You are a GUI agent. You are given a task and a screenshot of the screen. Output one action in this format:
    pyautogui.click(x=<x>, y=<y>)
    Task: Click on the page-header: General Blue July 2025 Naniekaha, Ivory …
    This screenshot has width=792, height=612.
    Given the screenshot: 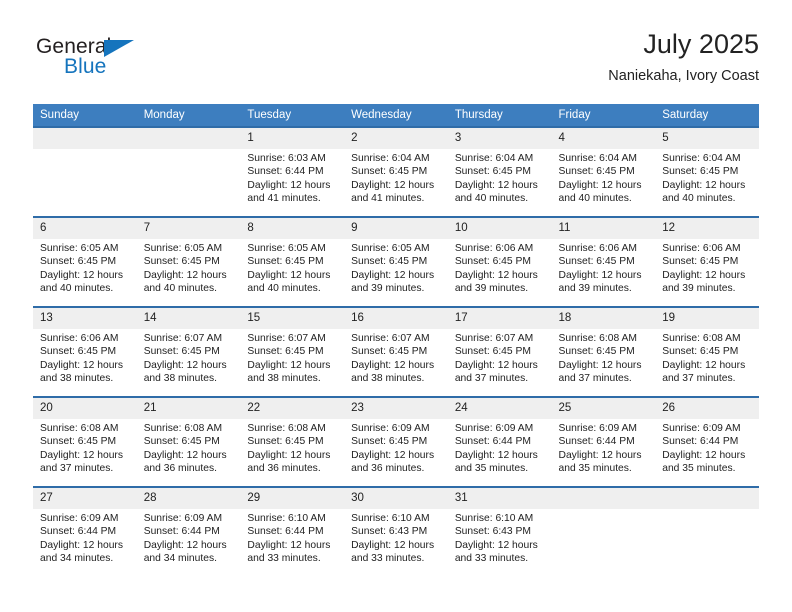 What is the action you would take?
    pyautogui.click(x=396, y=63)
    